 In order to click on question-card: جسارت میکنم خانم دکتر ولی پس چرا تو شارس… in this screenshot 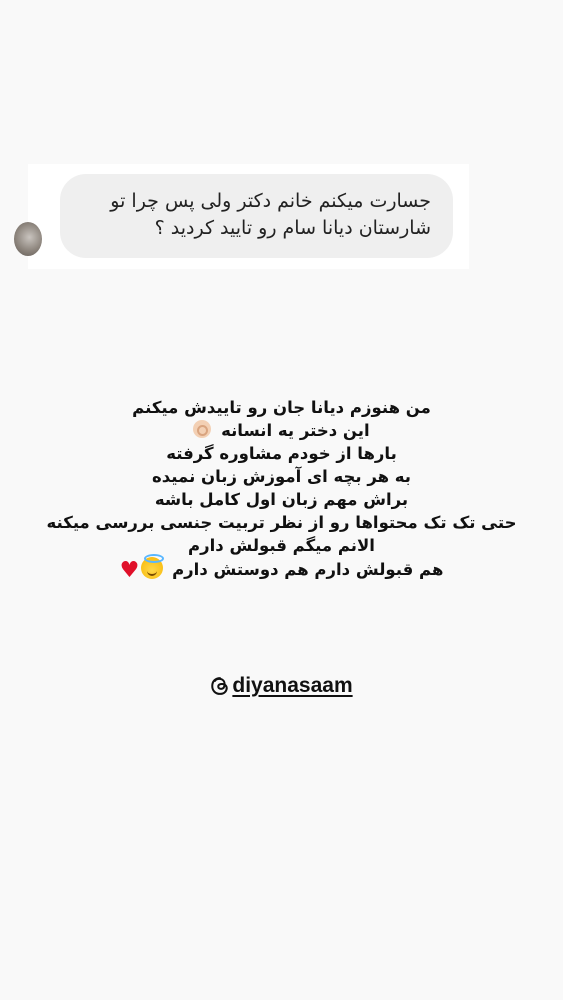, I will do `click(241, 216)`.